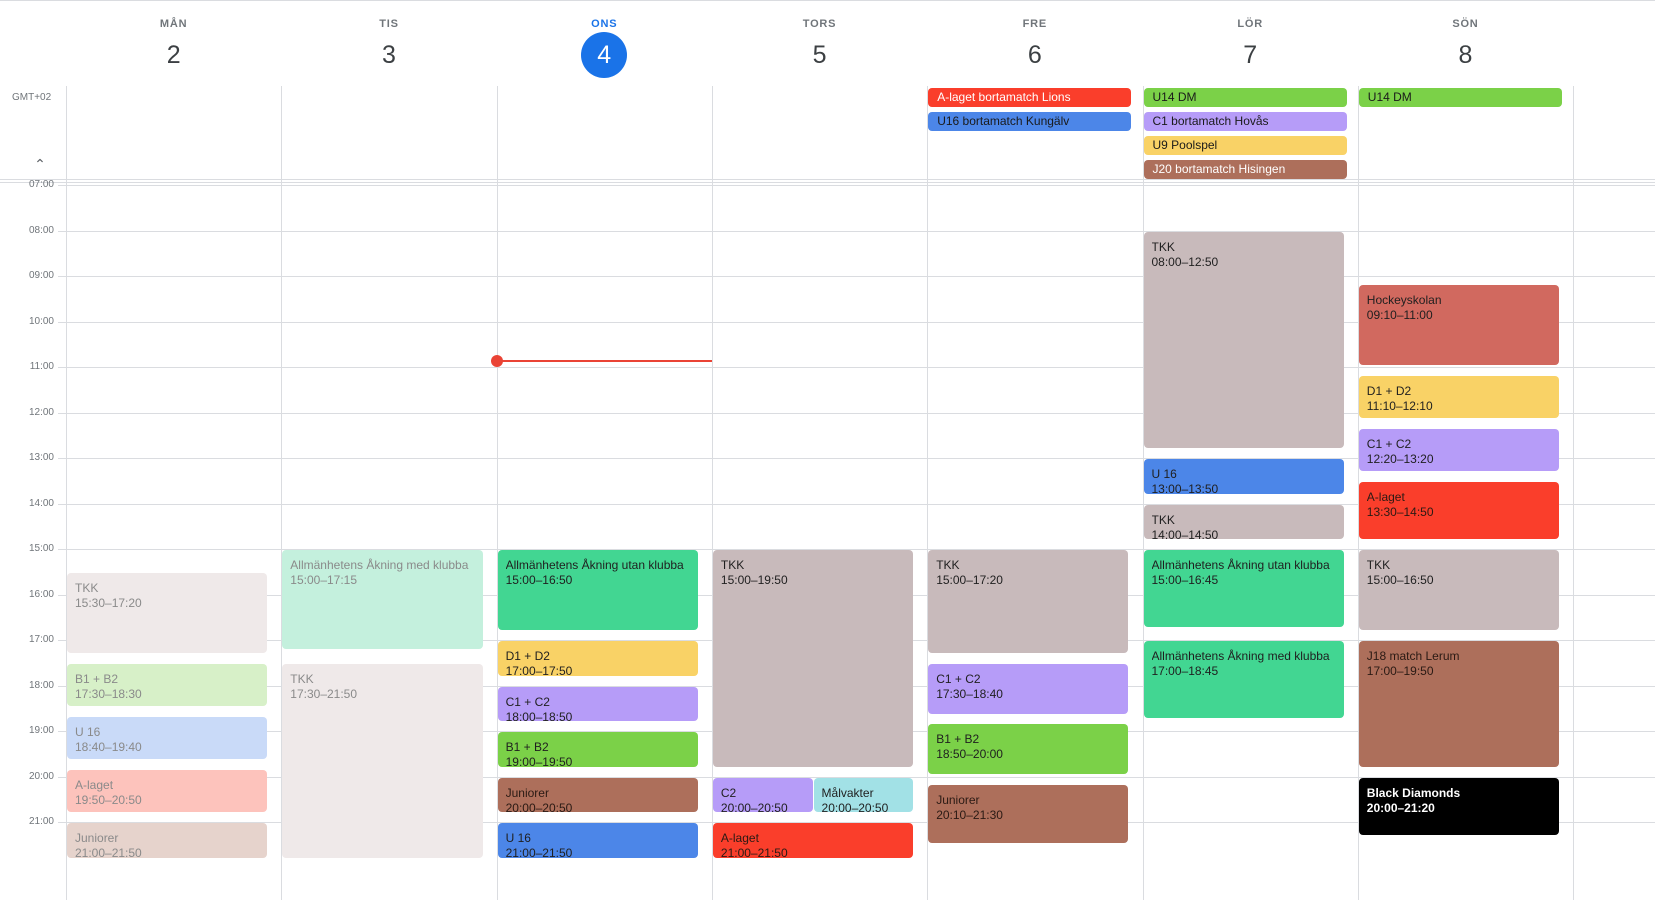 Image resolution: width=1655 pixels, height=900 pixels. What do you see at coordinates (41, 776) in the screenshot?
I see `time-label: 20:00` at bounding box center [41, 776].